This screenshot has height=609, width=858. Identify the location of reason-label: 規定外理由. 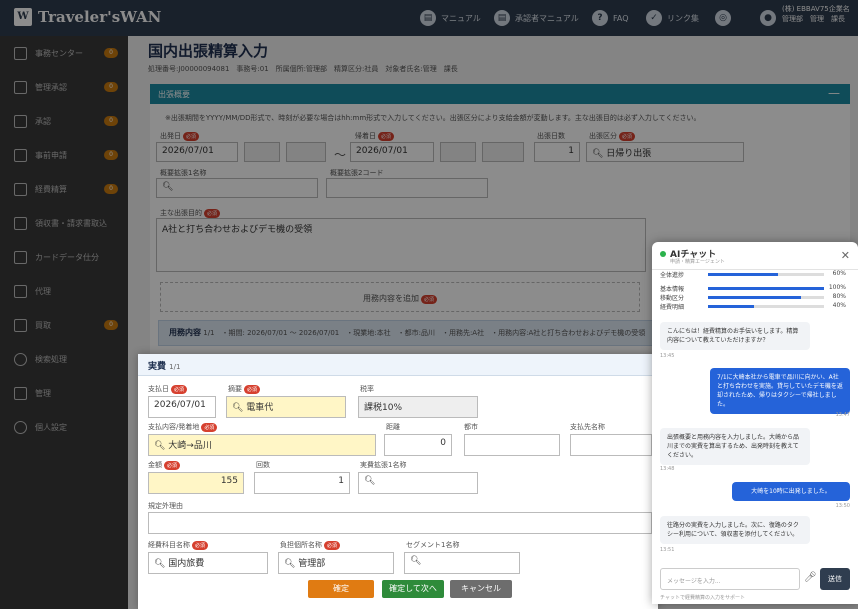
(165, 506).